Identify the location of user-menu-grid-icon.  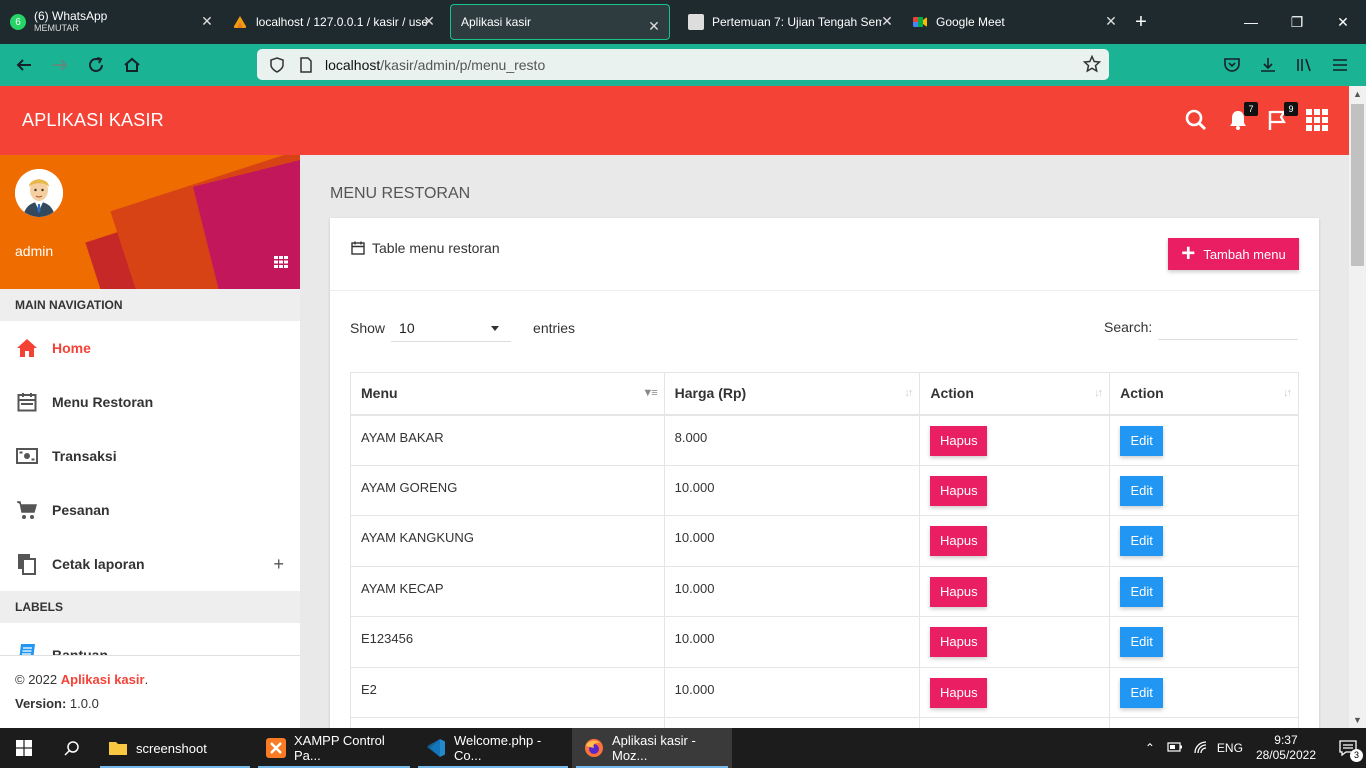
(281, 262).